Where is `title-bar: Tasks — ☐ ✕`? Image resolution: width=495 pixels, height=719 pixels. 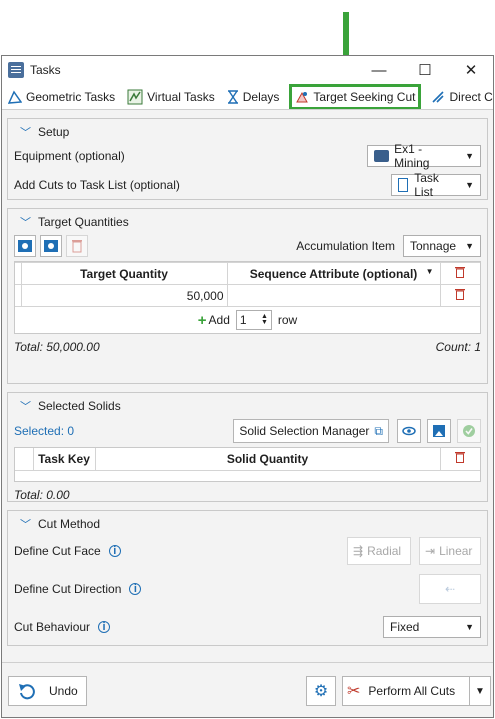
title-bar: Tasks — ☐ ✕ is located at coordinates (247, 70).